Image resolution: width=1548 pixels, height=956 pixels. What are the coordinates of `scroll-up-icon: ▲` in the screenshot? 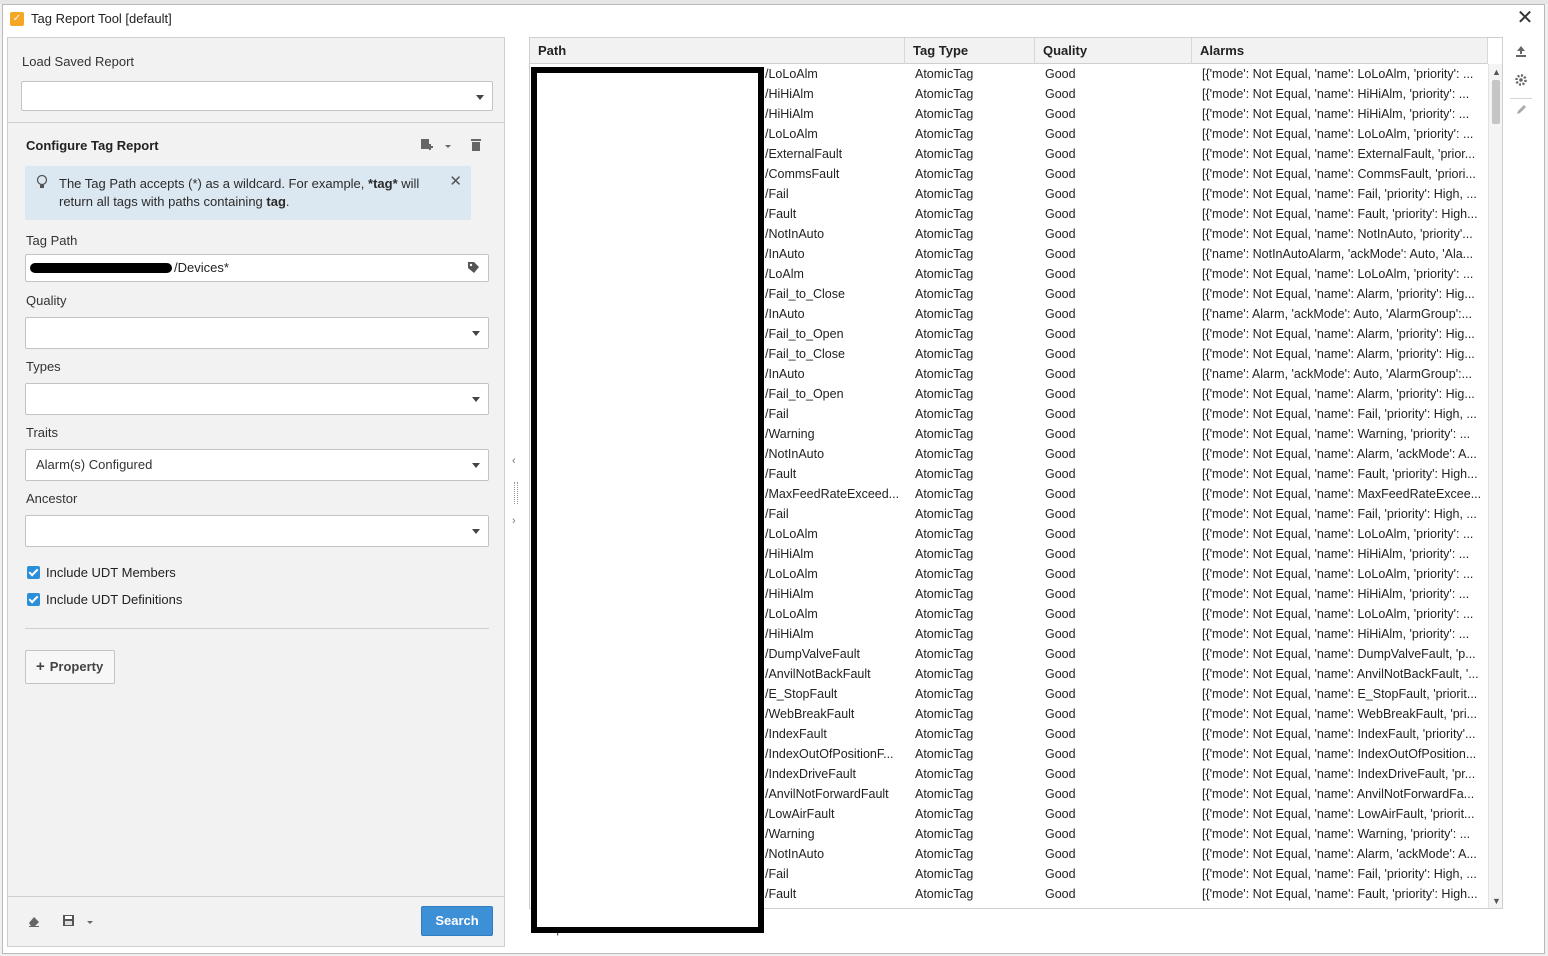 It's located at (1496, 72).